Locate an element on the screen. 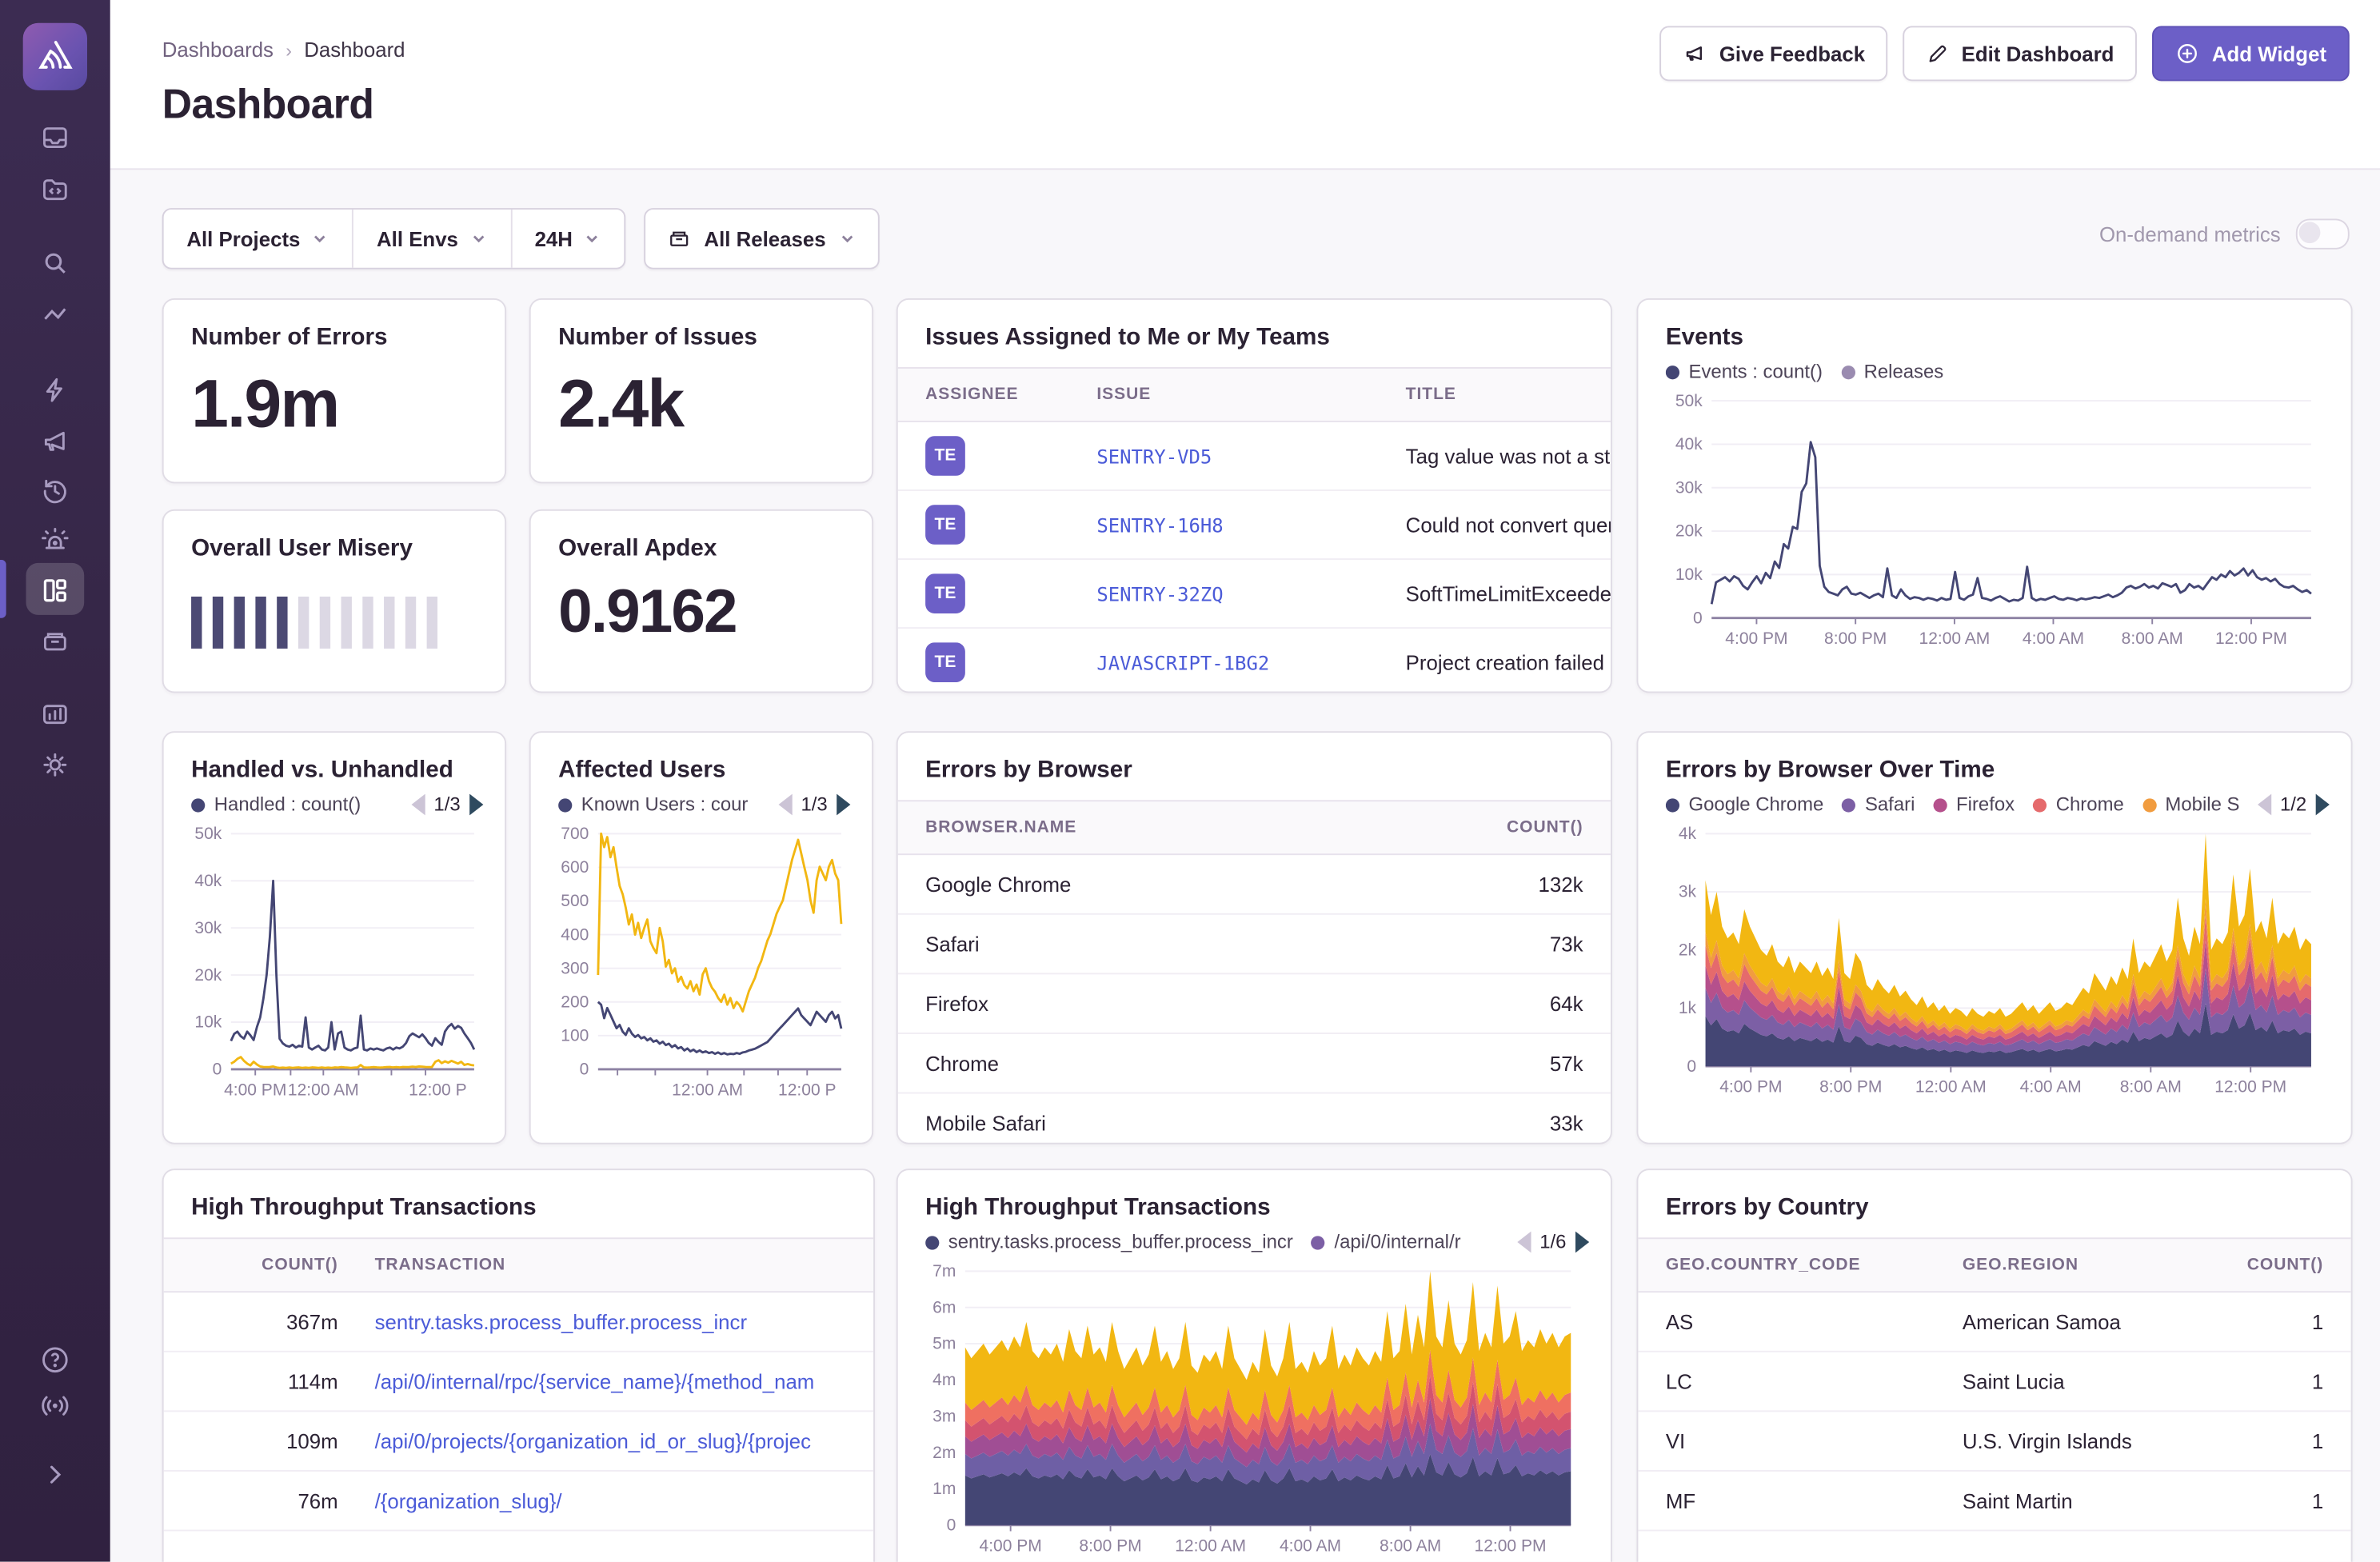  sidebar-item-usage-stats is located at coordinates (55, 714).